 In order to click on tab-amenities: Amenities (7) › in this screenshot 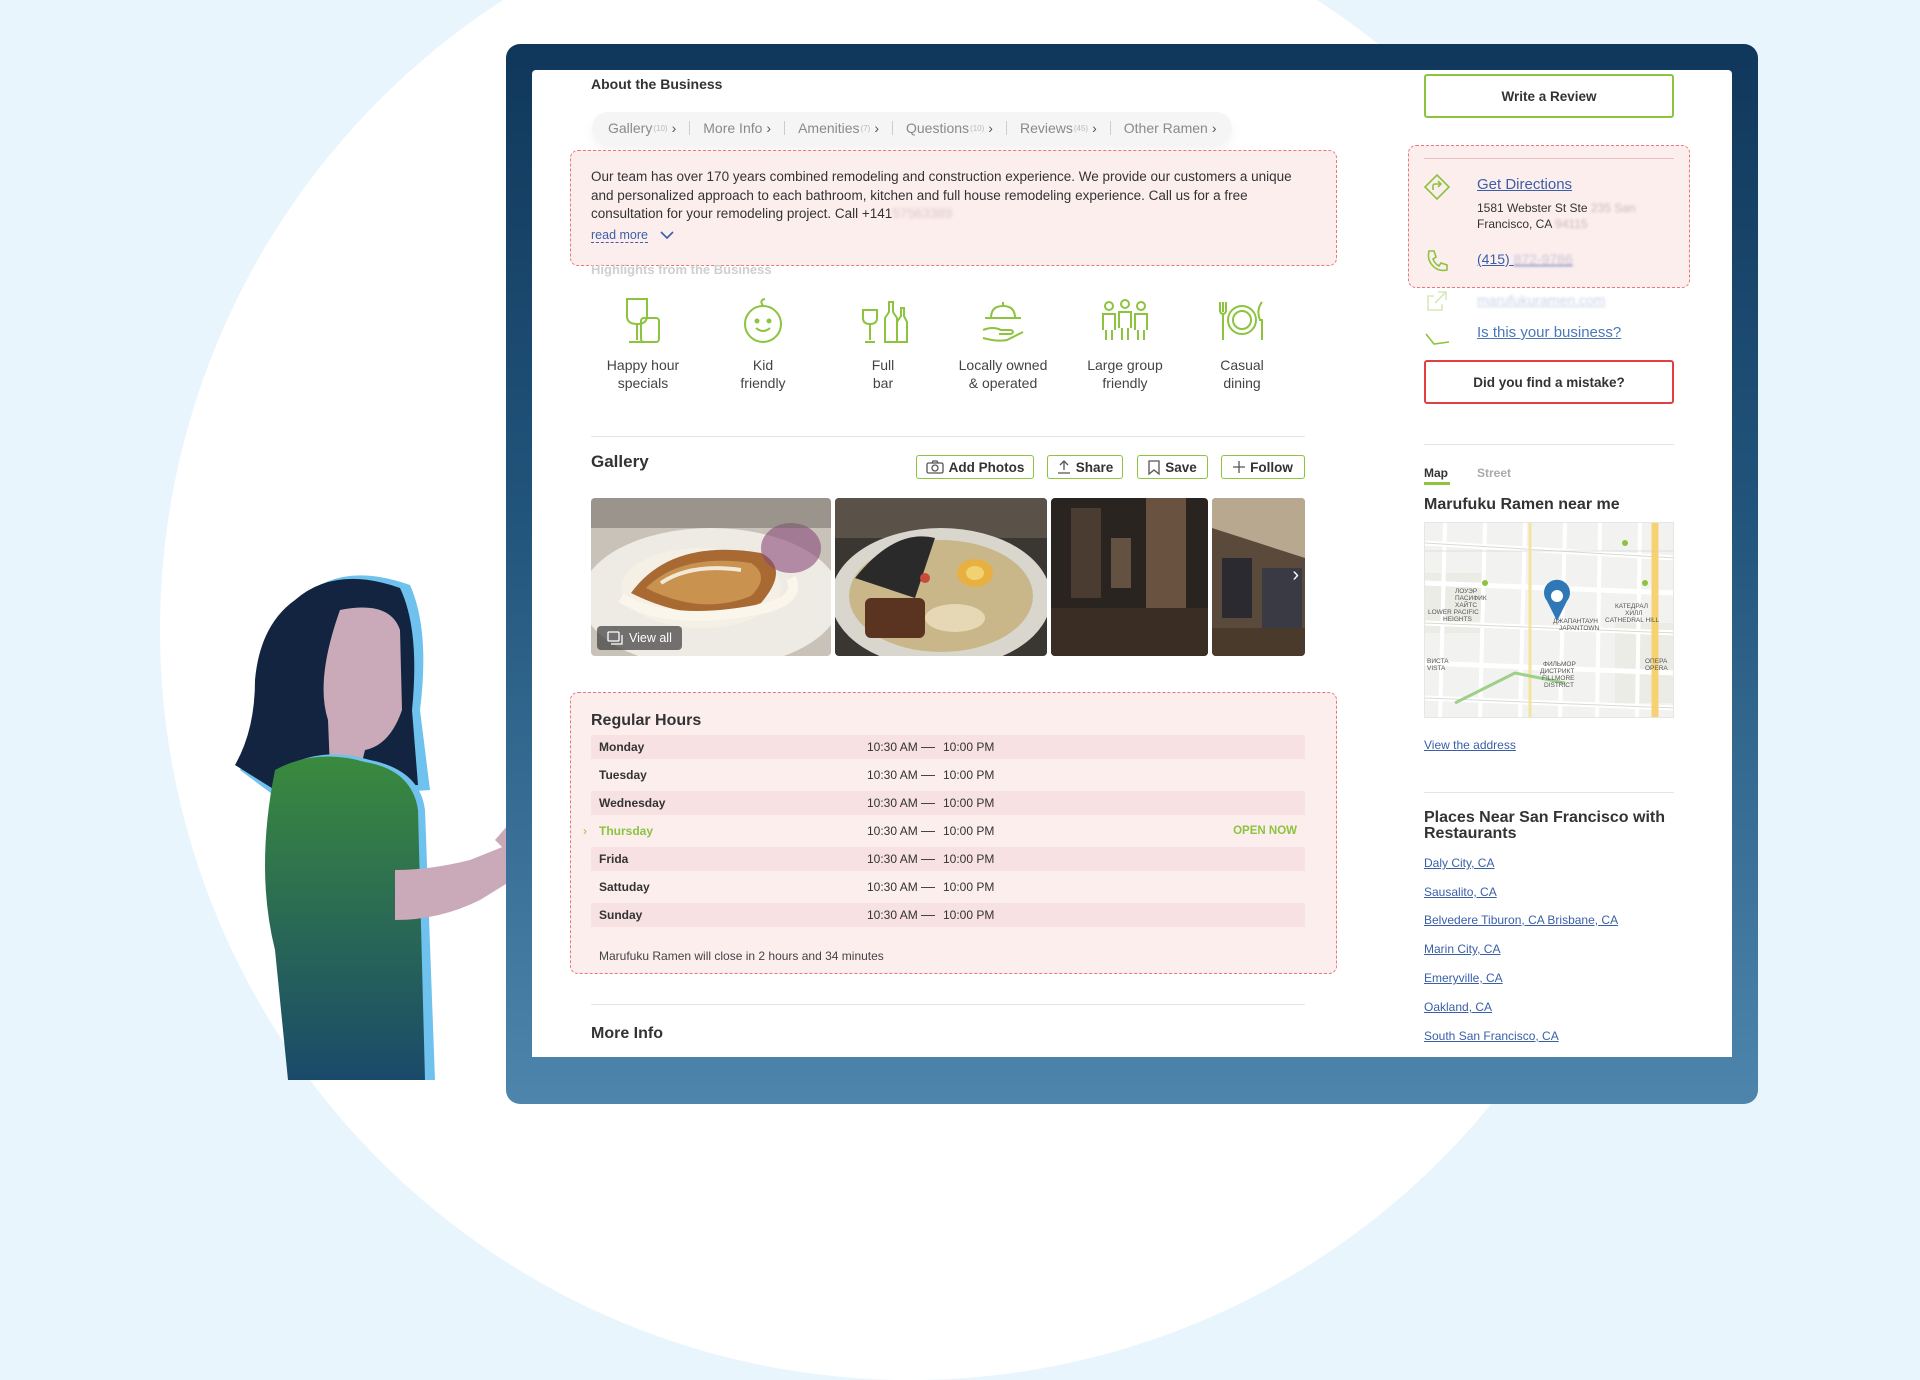, I will do `click(838, 128)`.